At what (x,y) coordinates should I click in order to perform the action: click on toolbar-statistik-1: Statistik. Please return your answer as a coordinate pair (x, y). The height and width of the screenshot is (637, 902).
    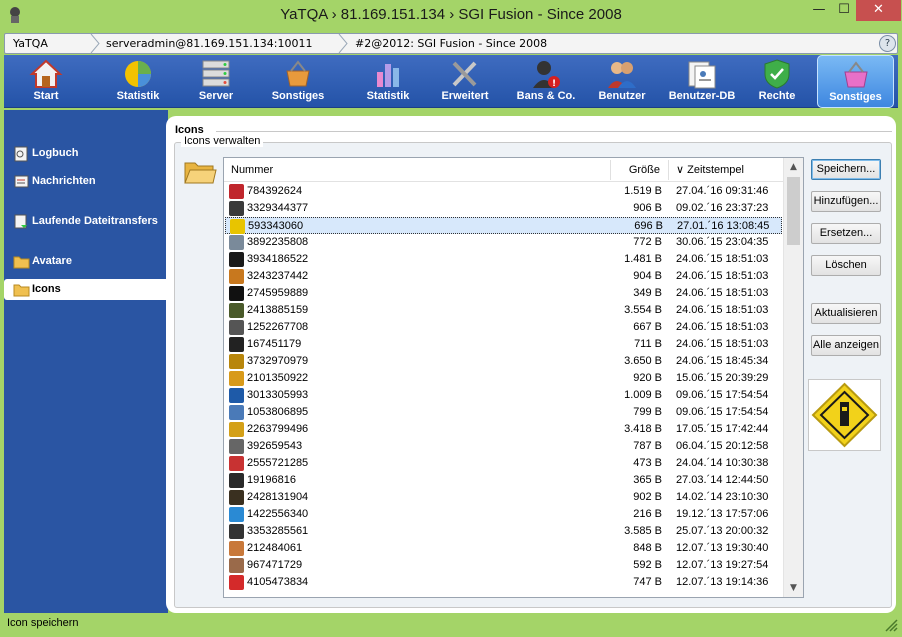
    Looking at the image, I should click on (138, 81).